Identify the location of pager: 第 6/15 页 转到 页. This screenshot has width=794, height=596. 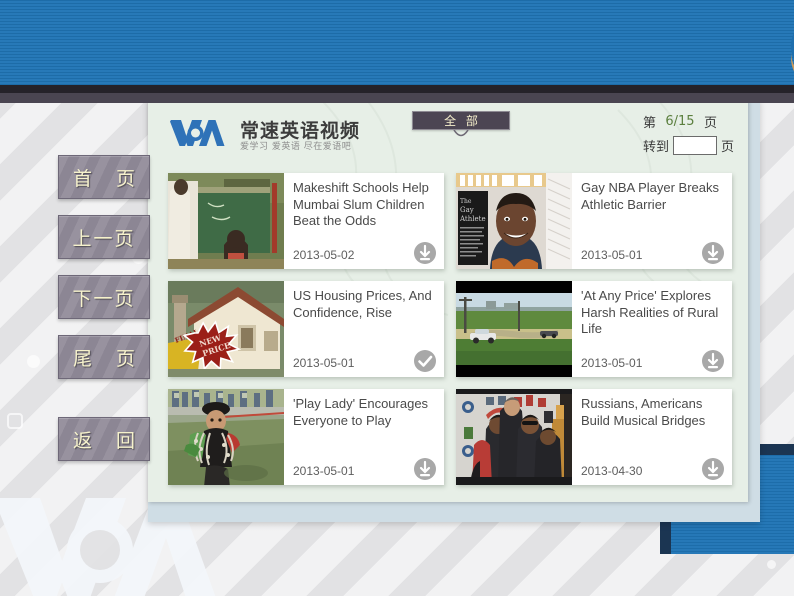
(688, 133).